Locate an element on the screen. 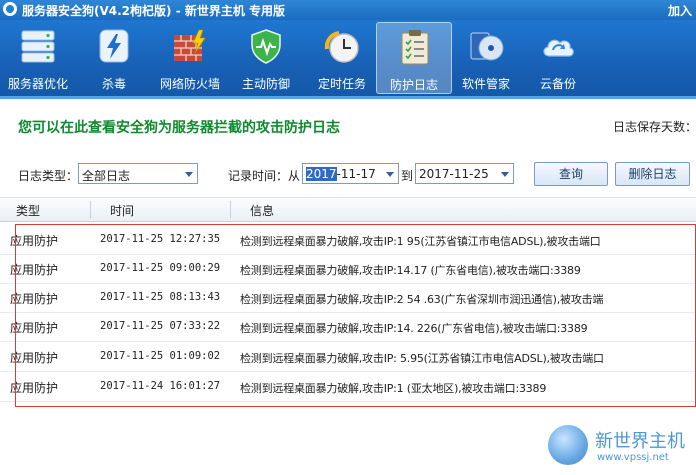 This screenshot has height=475, width=696. join-link: 加入 is located at coordinates (680, 10).